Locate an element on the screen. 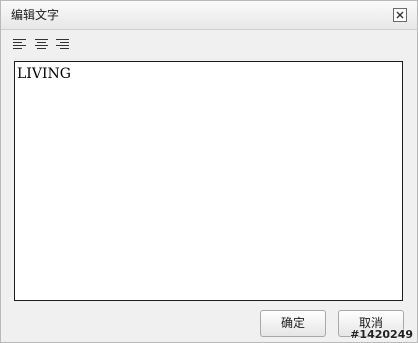 Image resolution: width=418 pixels, height=343 pixels. align-left-button is located at coordinates (20, 44).